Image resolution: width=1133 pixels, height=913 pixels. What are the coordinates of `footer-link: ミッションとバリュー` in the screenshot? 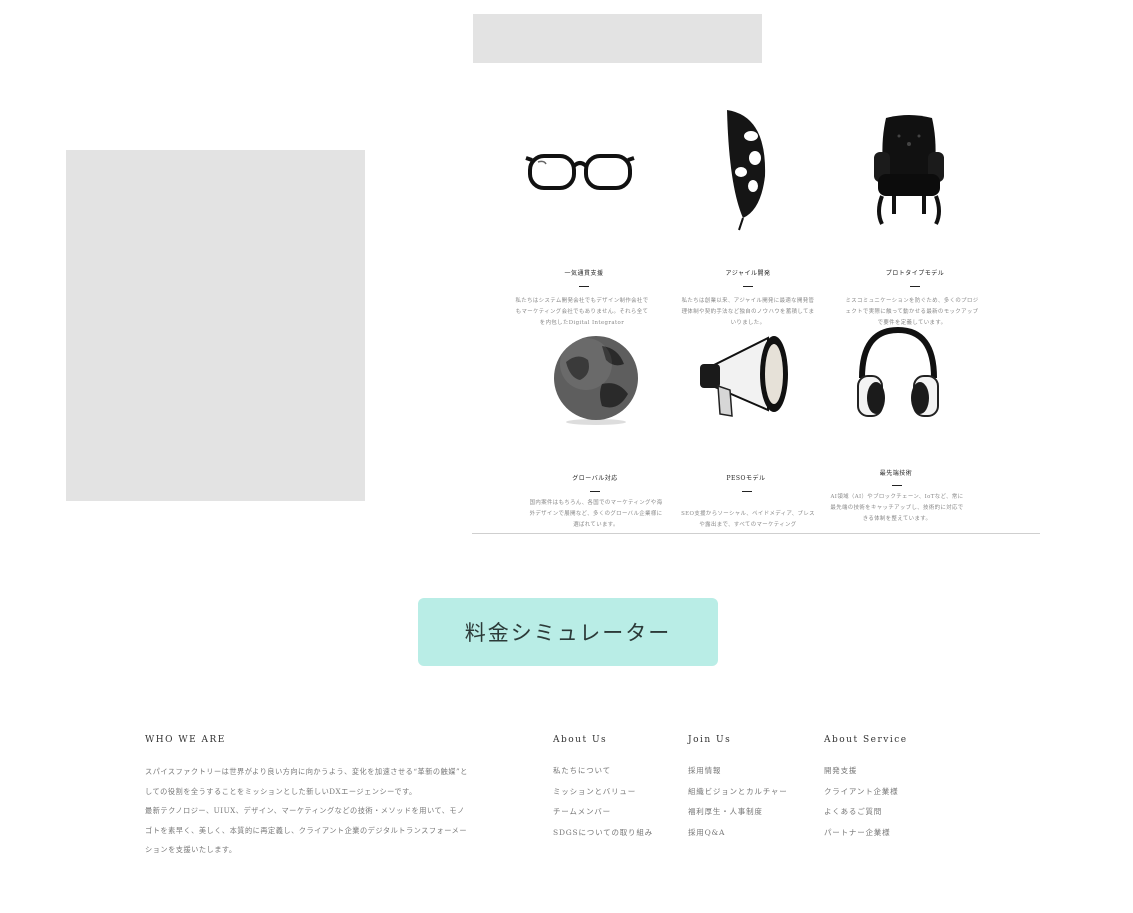 It's located at (603, 795).